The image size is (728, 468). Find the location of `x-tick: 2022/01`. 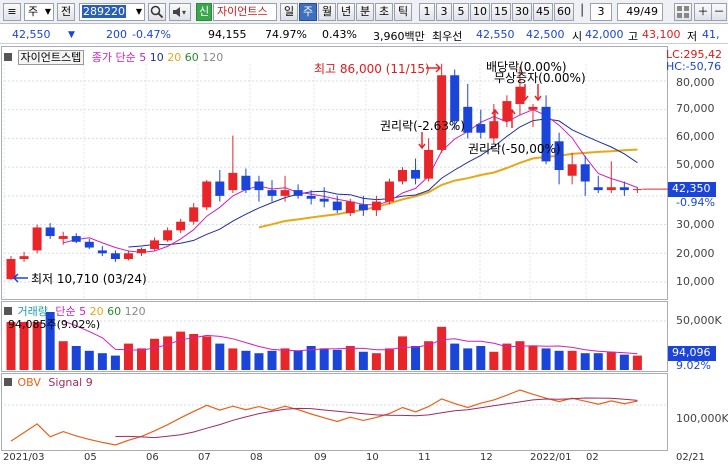

x-tick: 2022/01 is located at coordinates (551, 457).